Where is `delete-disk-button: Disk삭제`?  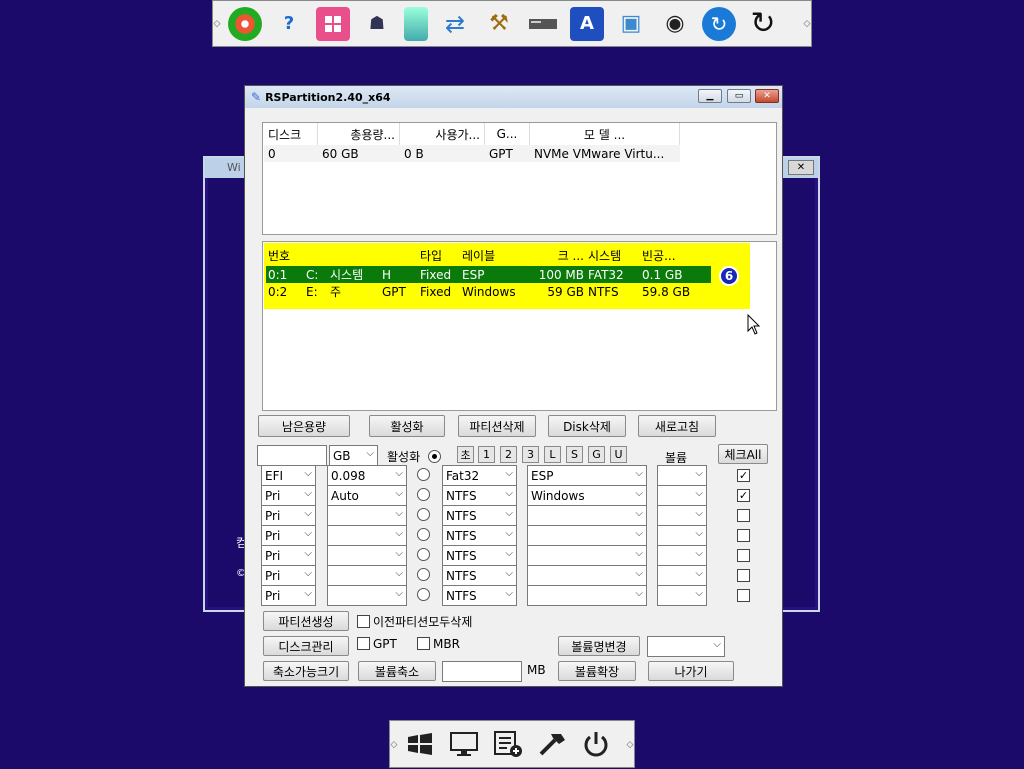
delete-disk-button: Disk삭제 is located at coordinates (587, 426).